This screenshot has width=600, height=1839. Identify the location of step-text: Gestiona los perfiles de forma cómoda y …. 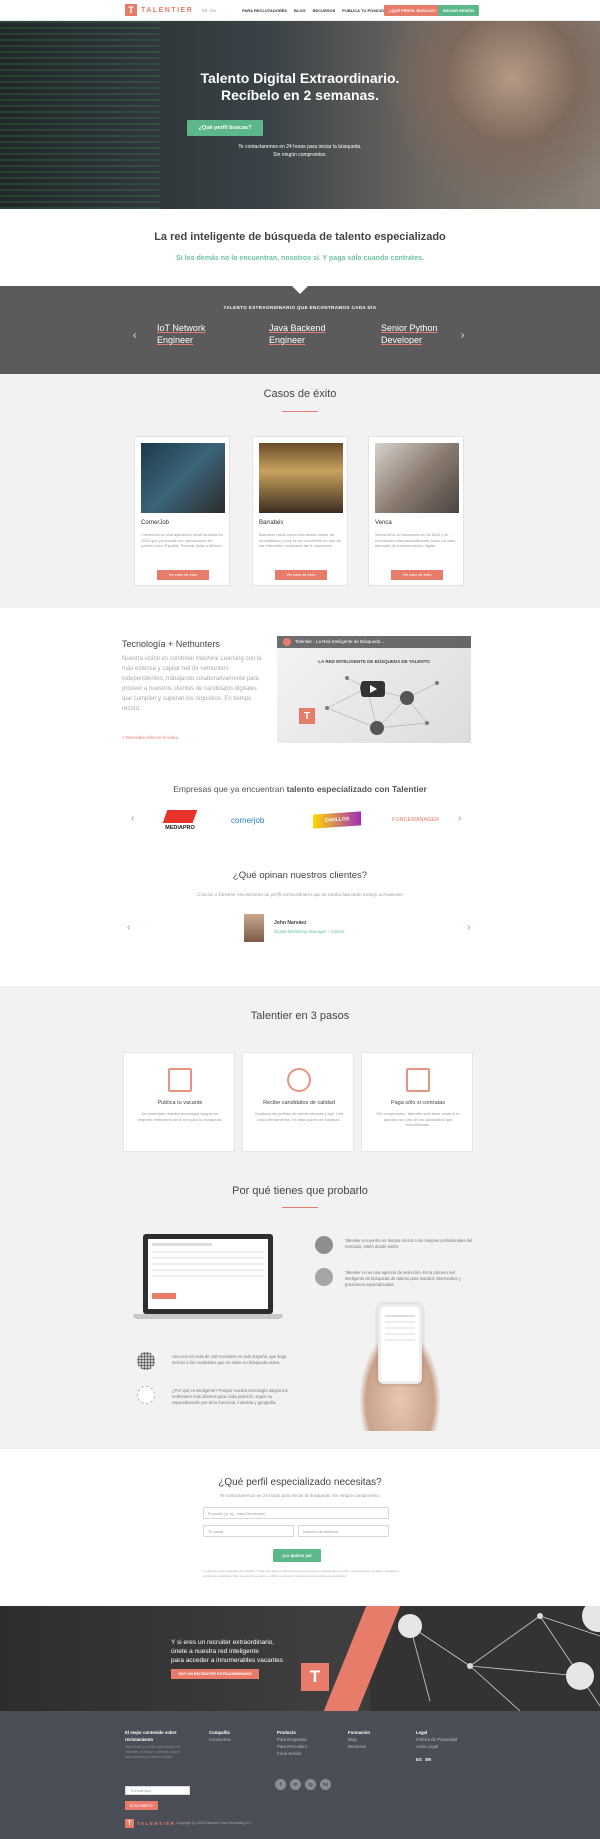
(299, 1116).